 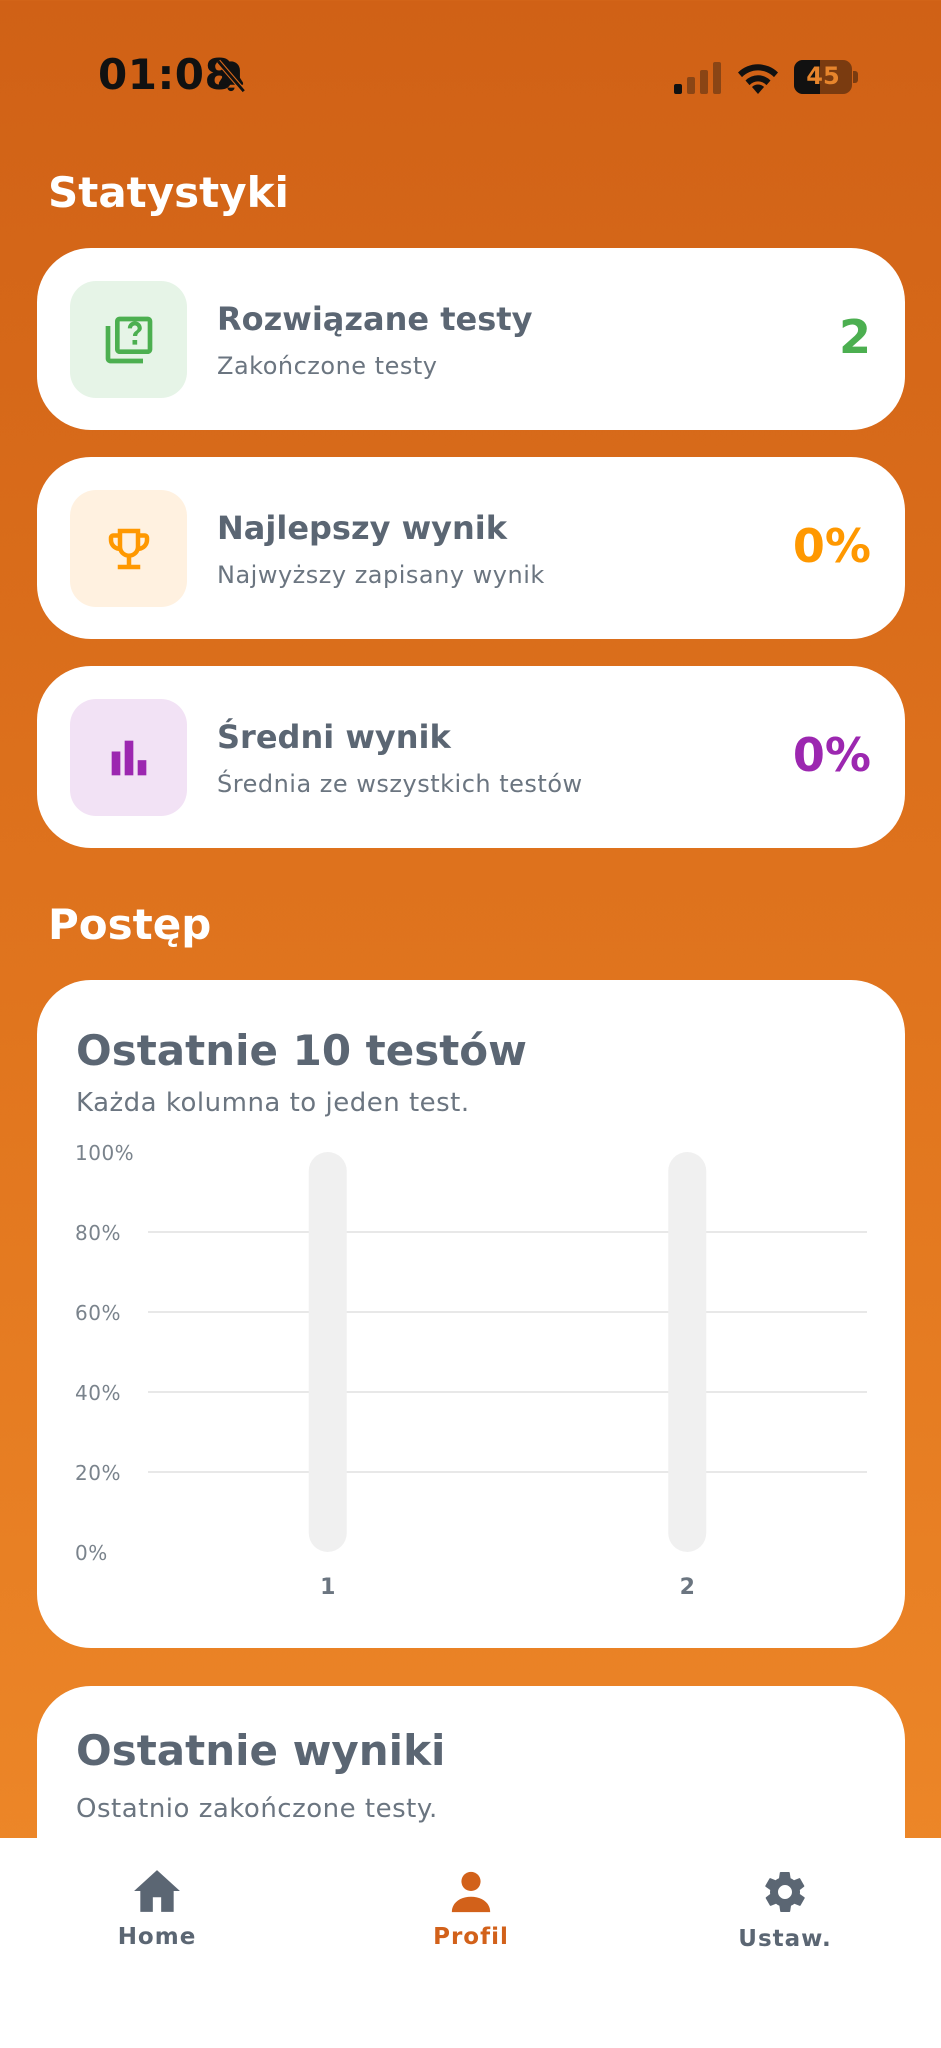 What do you see at coordinates (687, 1587) in the screenshot?
I see `x-tick-label: 2` at bounding box center [687, 1587].